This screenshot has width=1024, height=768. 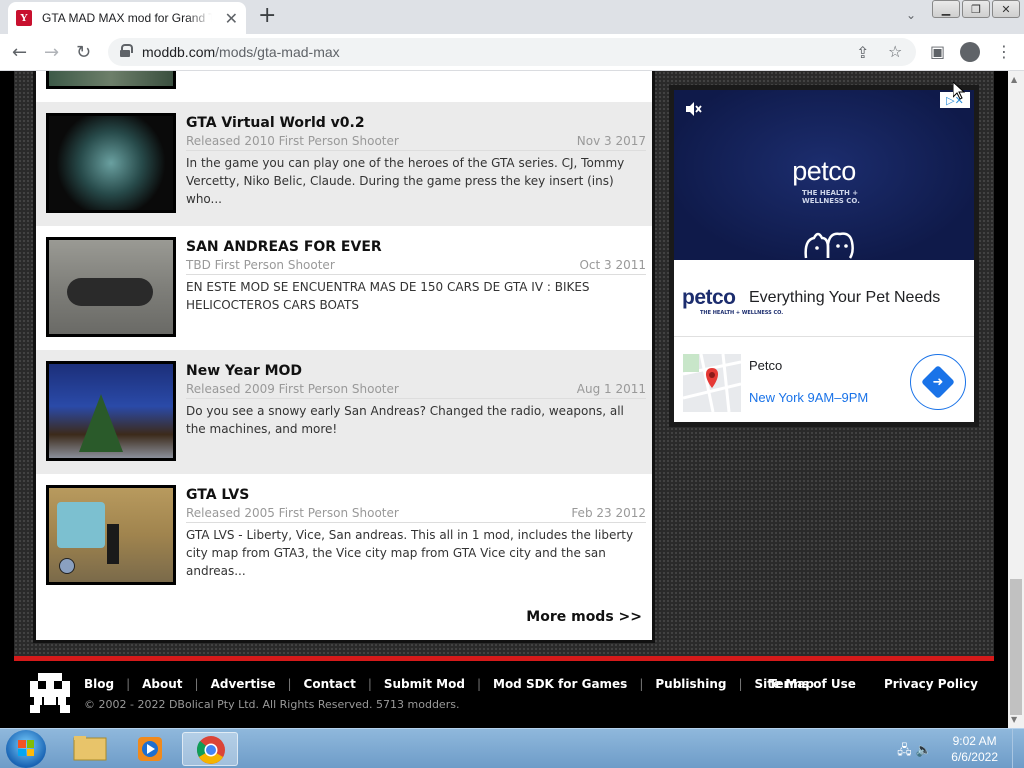 I want to click on tab-title: GTA MAD MAX mod for Grand Theft Auto, so click(x=127, y=18).